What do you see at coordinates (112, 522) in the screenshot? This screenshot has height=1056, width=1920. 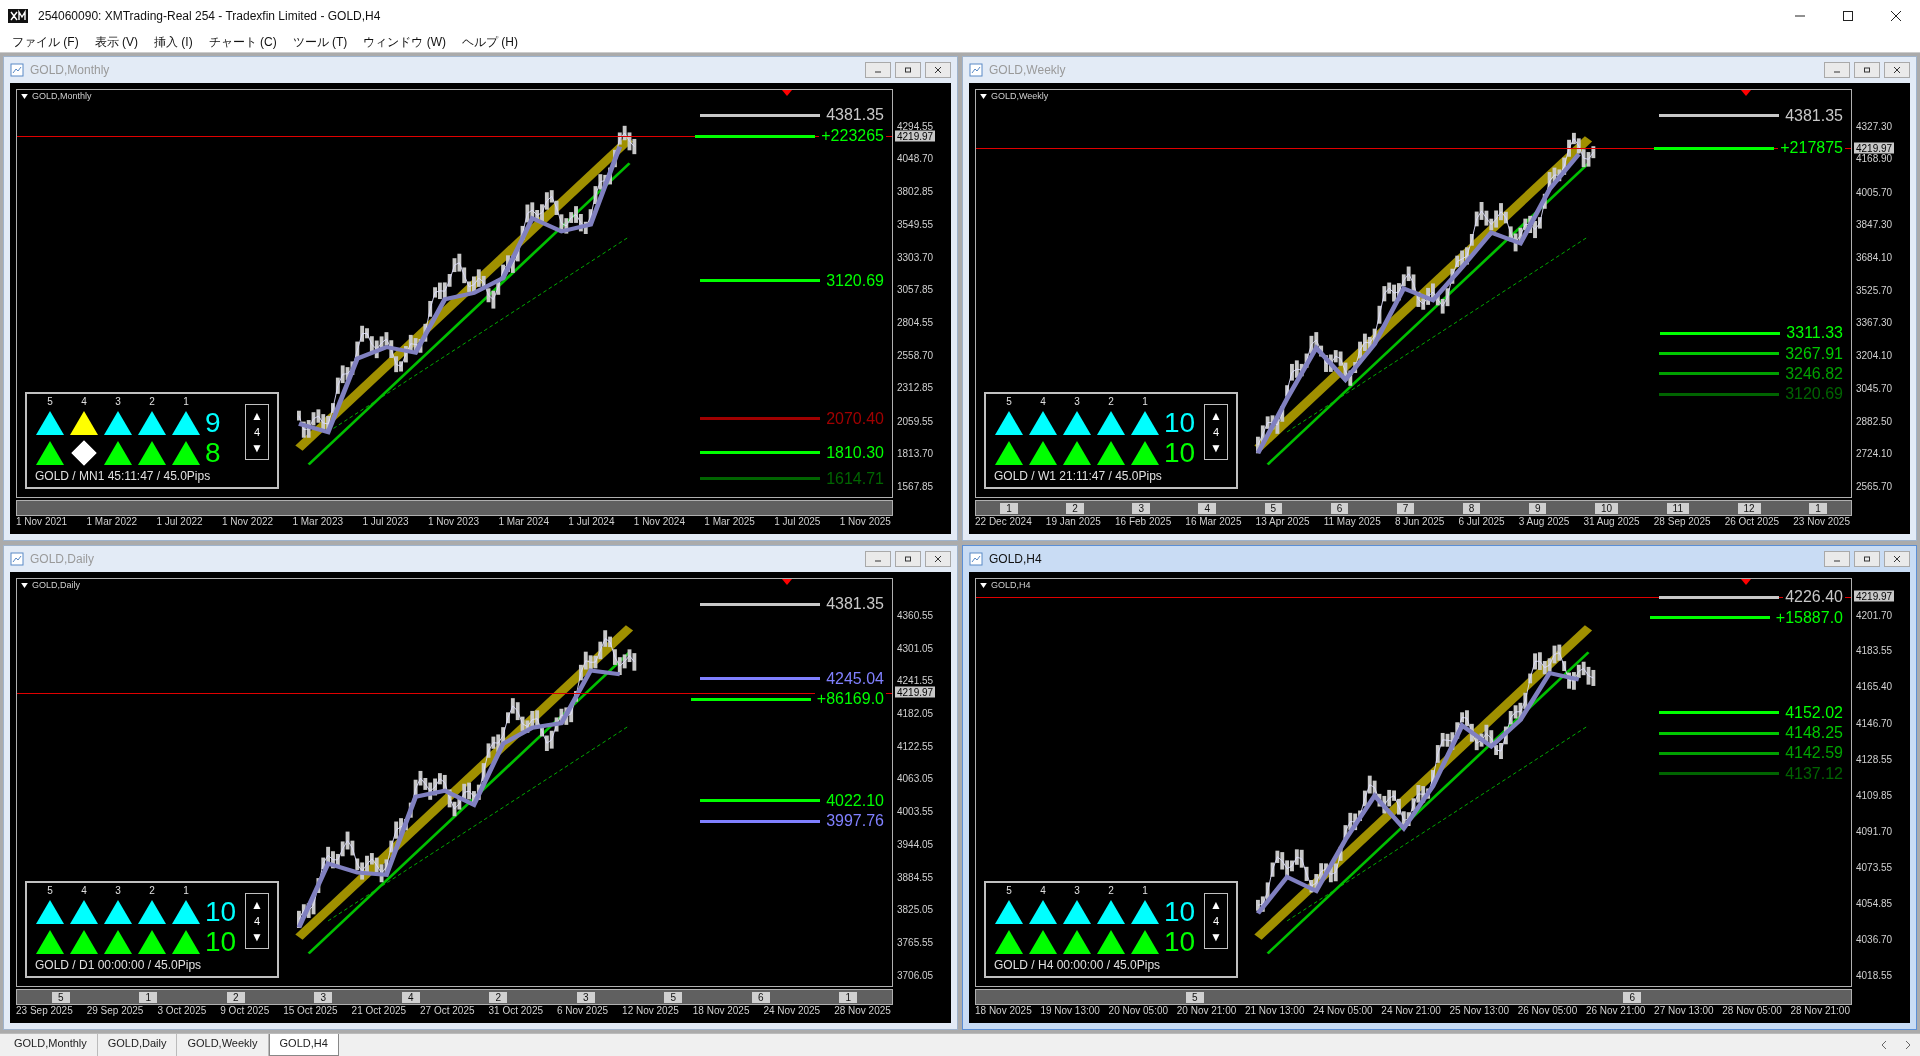 I see `time-label: 1 Mar 2022` at bounding box center [112, 522].